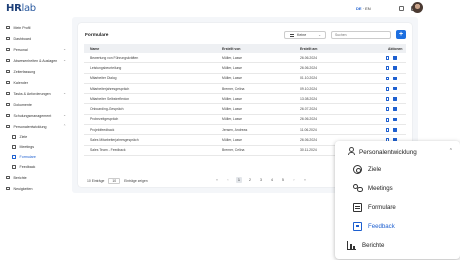 This screenshot has height=260, width=460. Describe the element at coordinates (272, 180) in the screenshot. I see `page-4-button: 4` at that location.